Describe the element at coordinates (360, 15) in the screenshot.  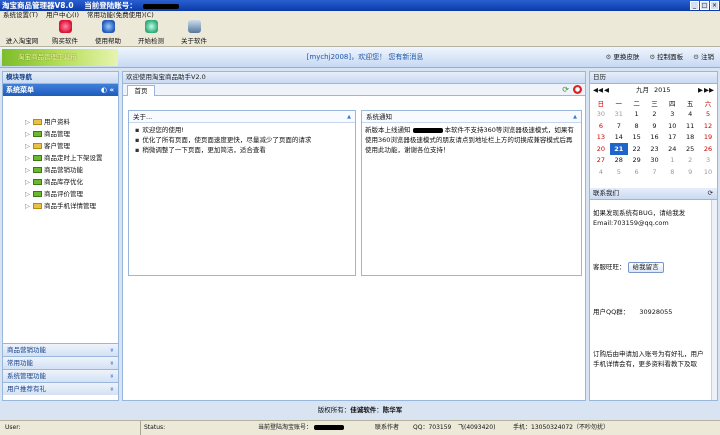
I see `menu-bar: 系统设置(T) 用户中心(I) 常用功能(免费使用)(C)` at that location.